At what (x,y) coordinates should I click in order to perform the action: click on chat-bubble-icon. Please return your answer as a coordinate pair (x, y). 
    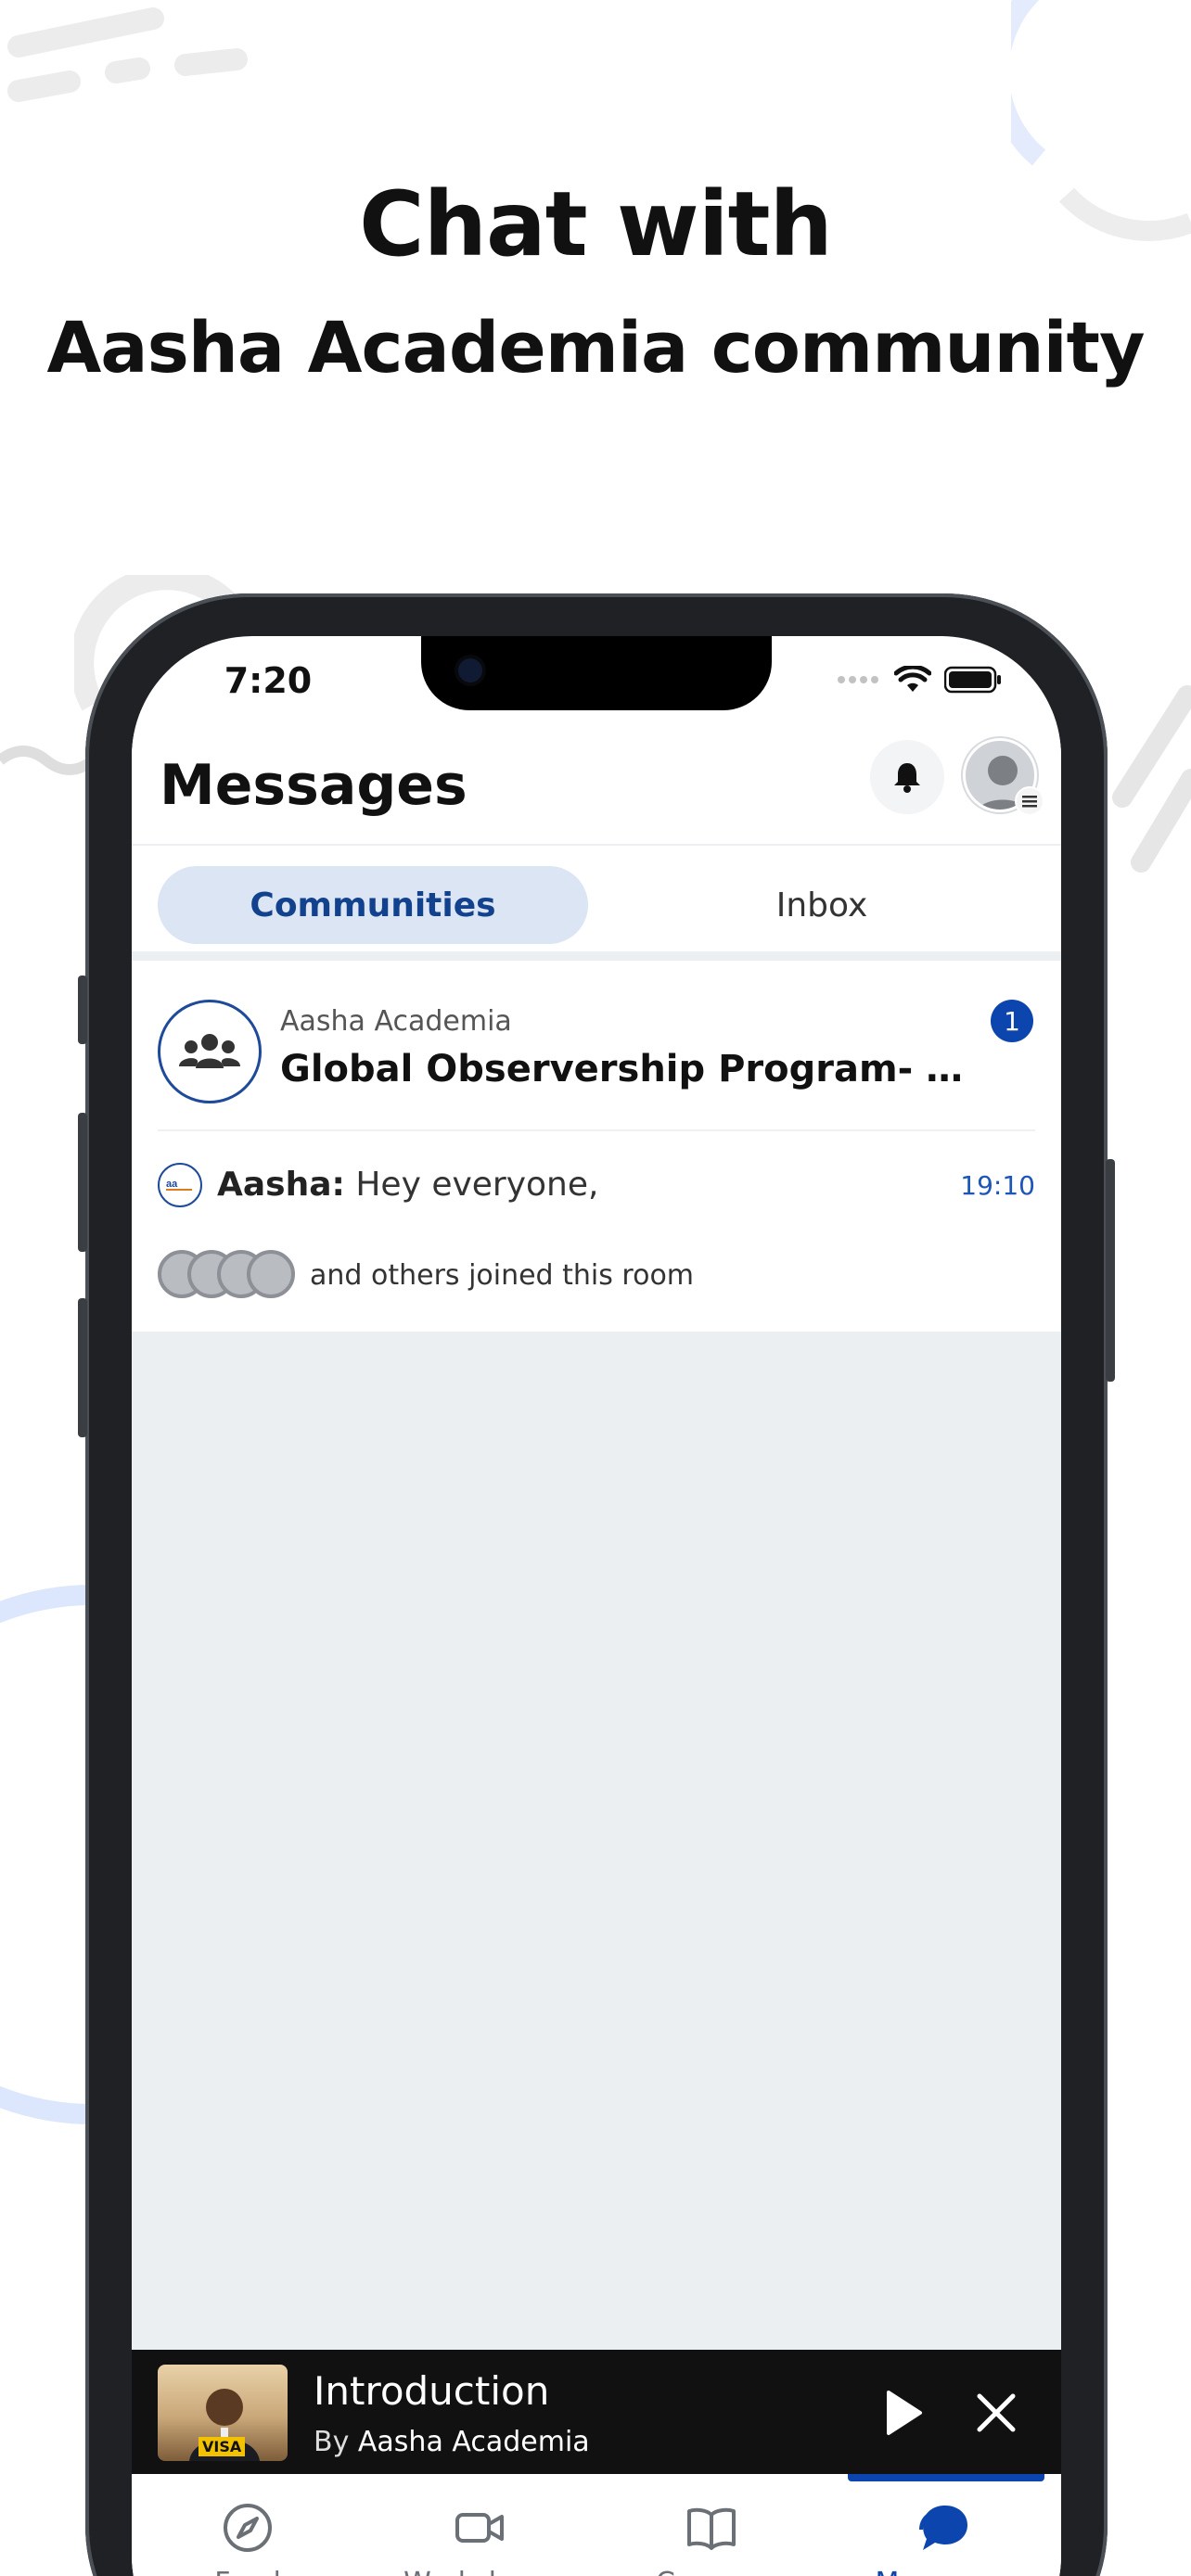
    Looking at the image, I should click on (943, 2528).